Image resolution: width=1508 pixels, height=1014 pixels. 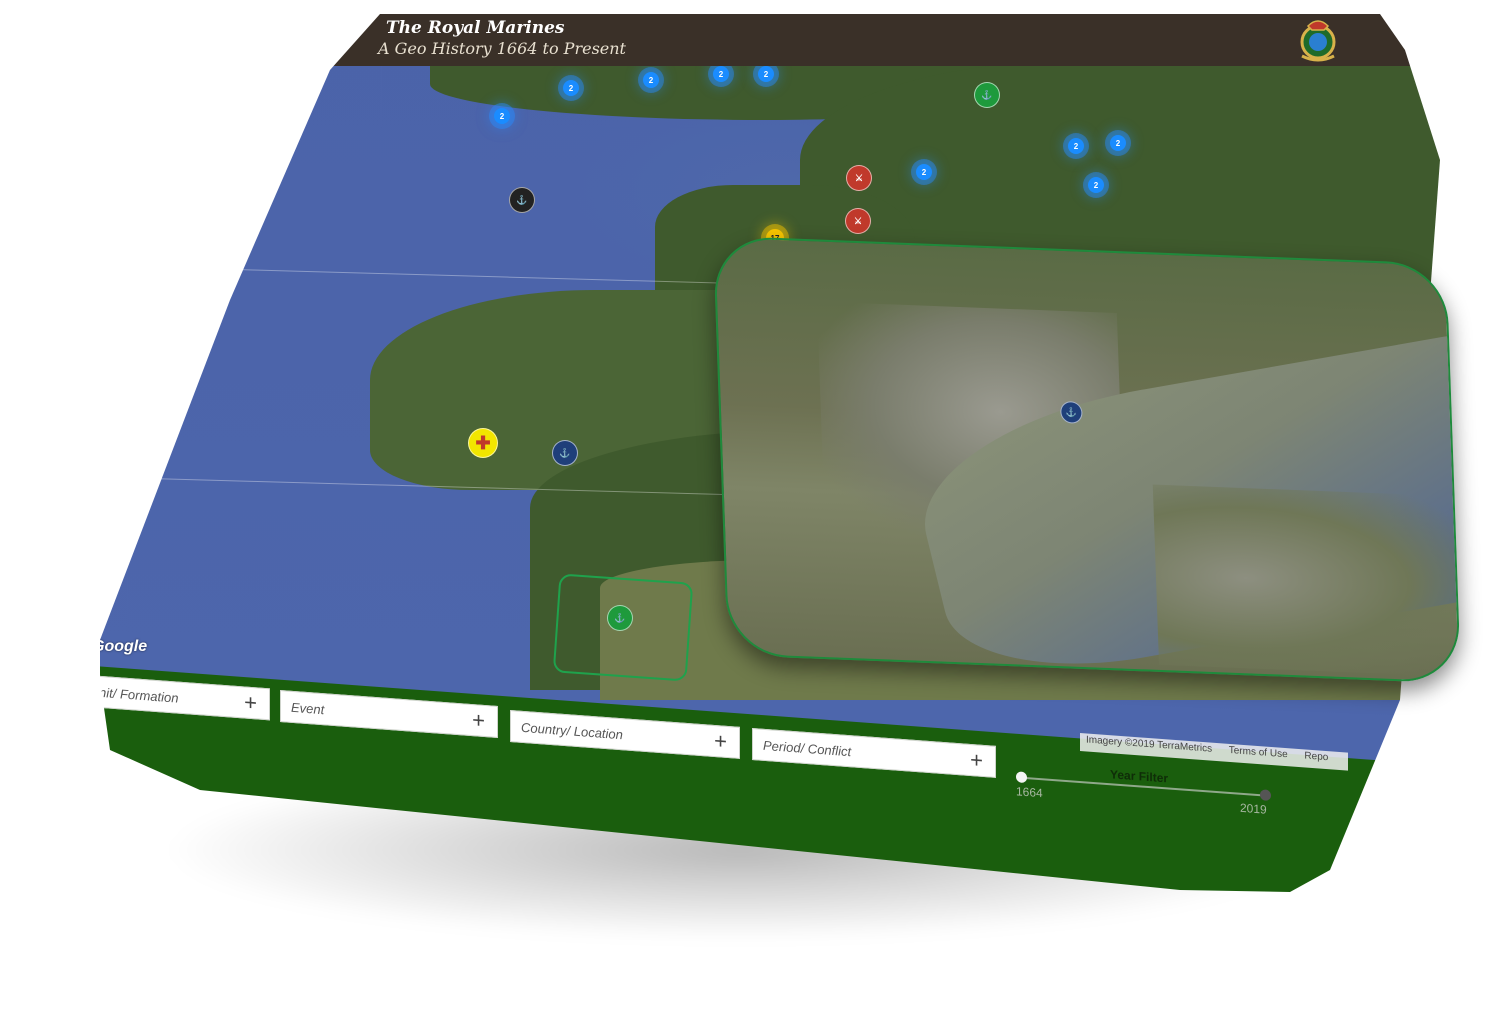 I want to click on terms-of-use-link: Terms of Use, so click(x=1258, y=752).